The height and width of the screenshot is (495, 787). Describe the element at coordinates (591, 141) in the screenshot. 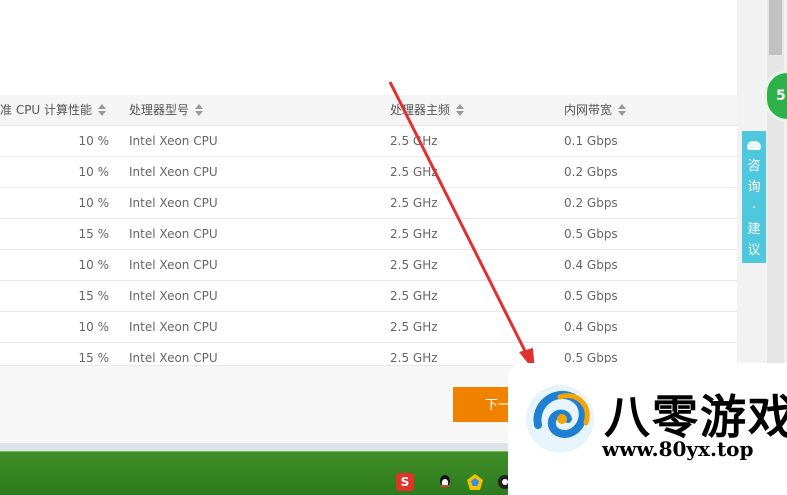

I see `bandwidth-cell: 0.1 Gbps` at that location.